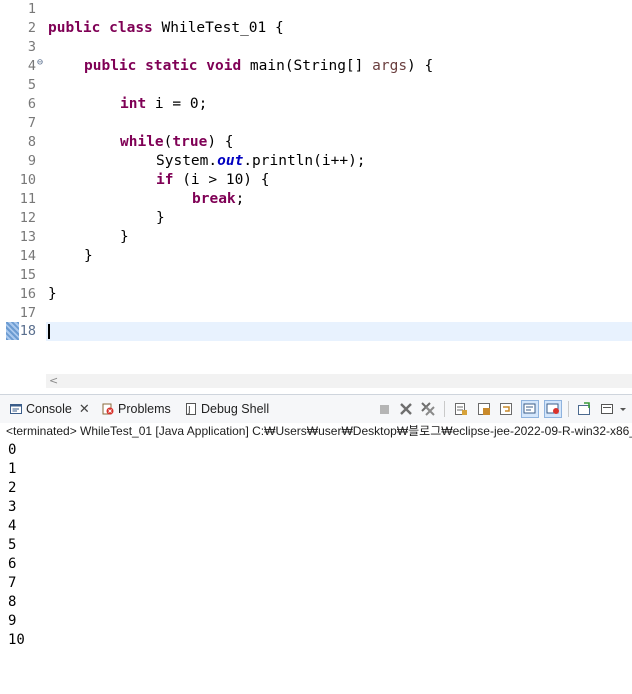  What do you see at coordinates (339, 381) in the screenshot?
I see `horizontal-scrollbar: <` at bounding box center [339, 381].